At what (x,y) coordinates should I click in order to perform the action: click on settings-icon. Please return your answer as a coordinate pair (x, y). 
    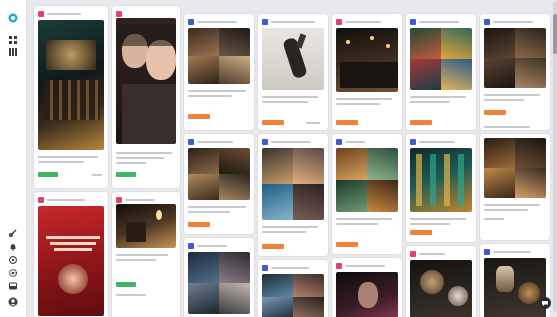
    Looking at the image, I should click on (13, 273).